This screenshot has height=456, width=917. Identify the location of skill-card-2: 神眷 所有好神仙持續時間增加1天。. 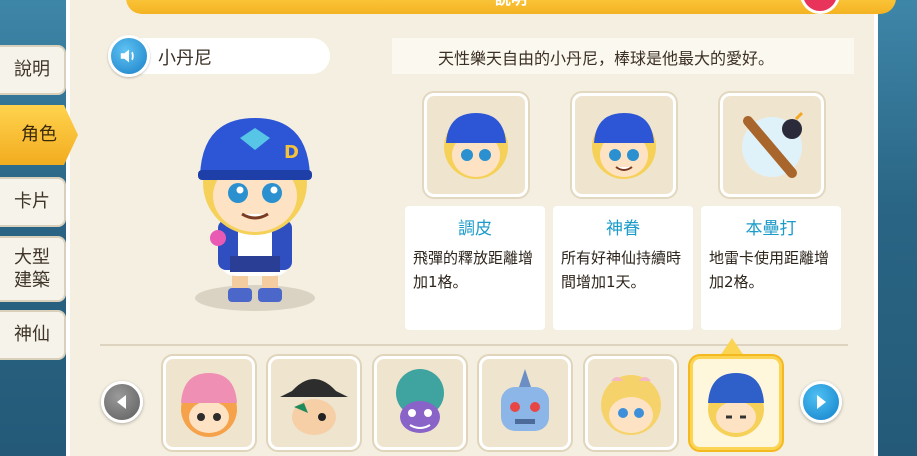
(623, 268).